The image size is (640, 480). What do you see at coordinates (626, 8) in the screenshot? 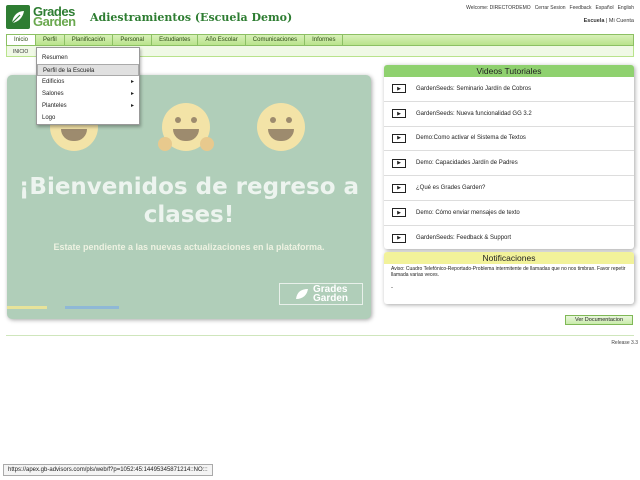
I see `english-link: English` at bounding box center [626, 8].